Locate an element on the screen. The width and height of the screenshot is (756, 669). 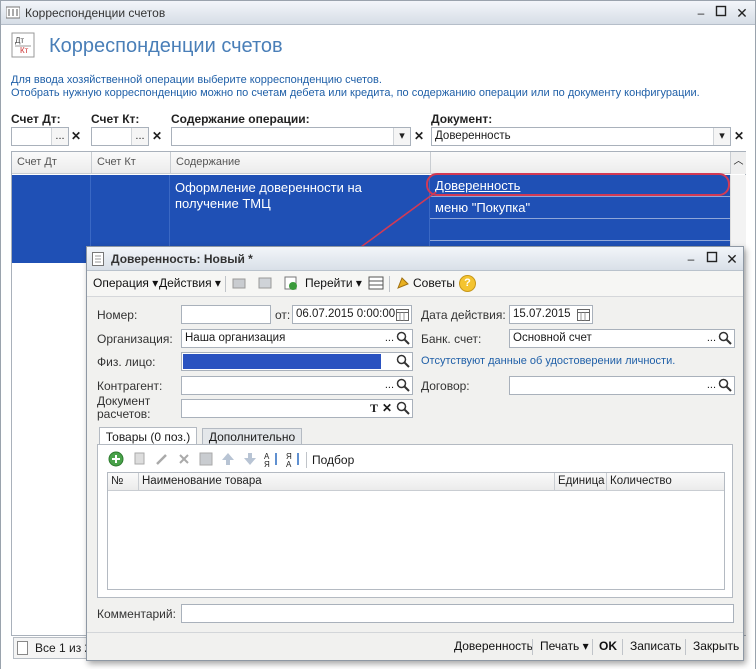
list-view-icon is located at coordinates (265, 283).